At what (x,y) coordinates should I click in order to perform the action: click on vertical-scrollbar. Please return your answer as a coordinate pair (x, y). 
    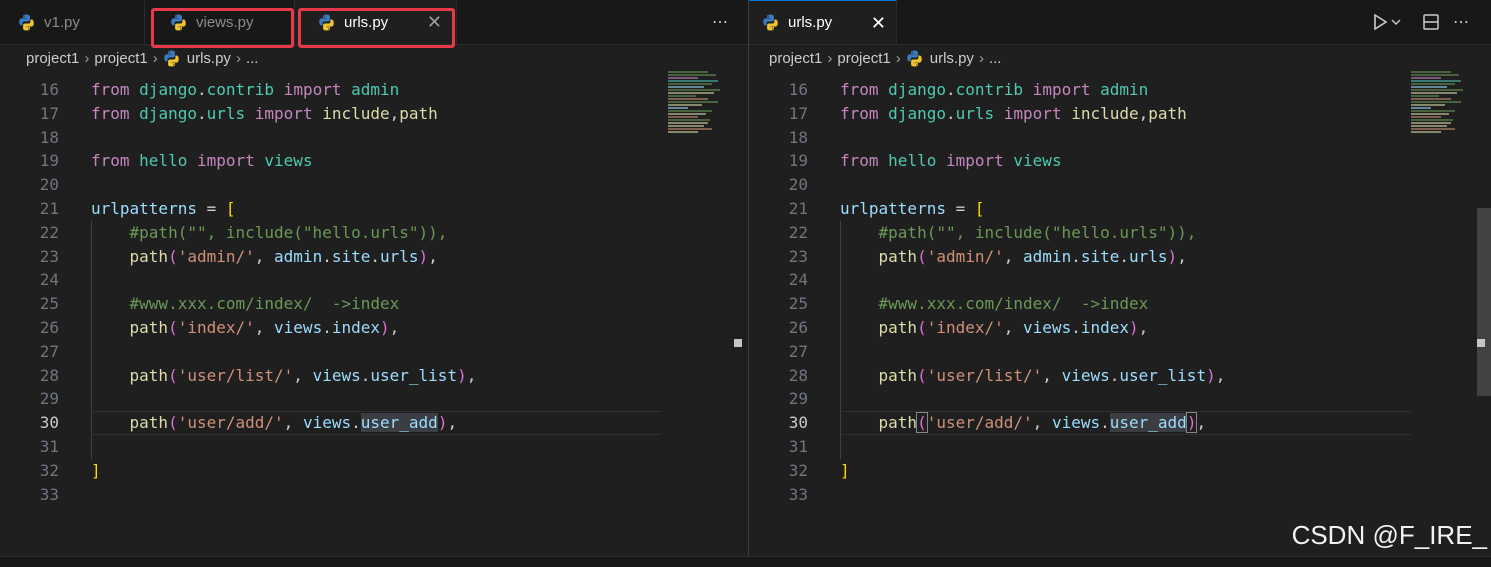
    Looking at the image, I should click on (1484, 302).